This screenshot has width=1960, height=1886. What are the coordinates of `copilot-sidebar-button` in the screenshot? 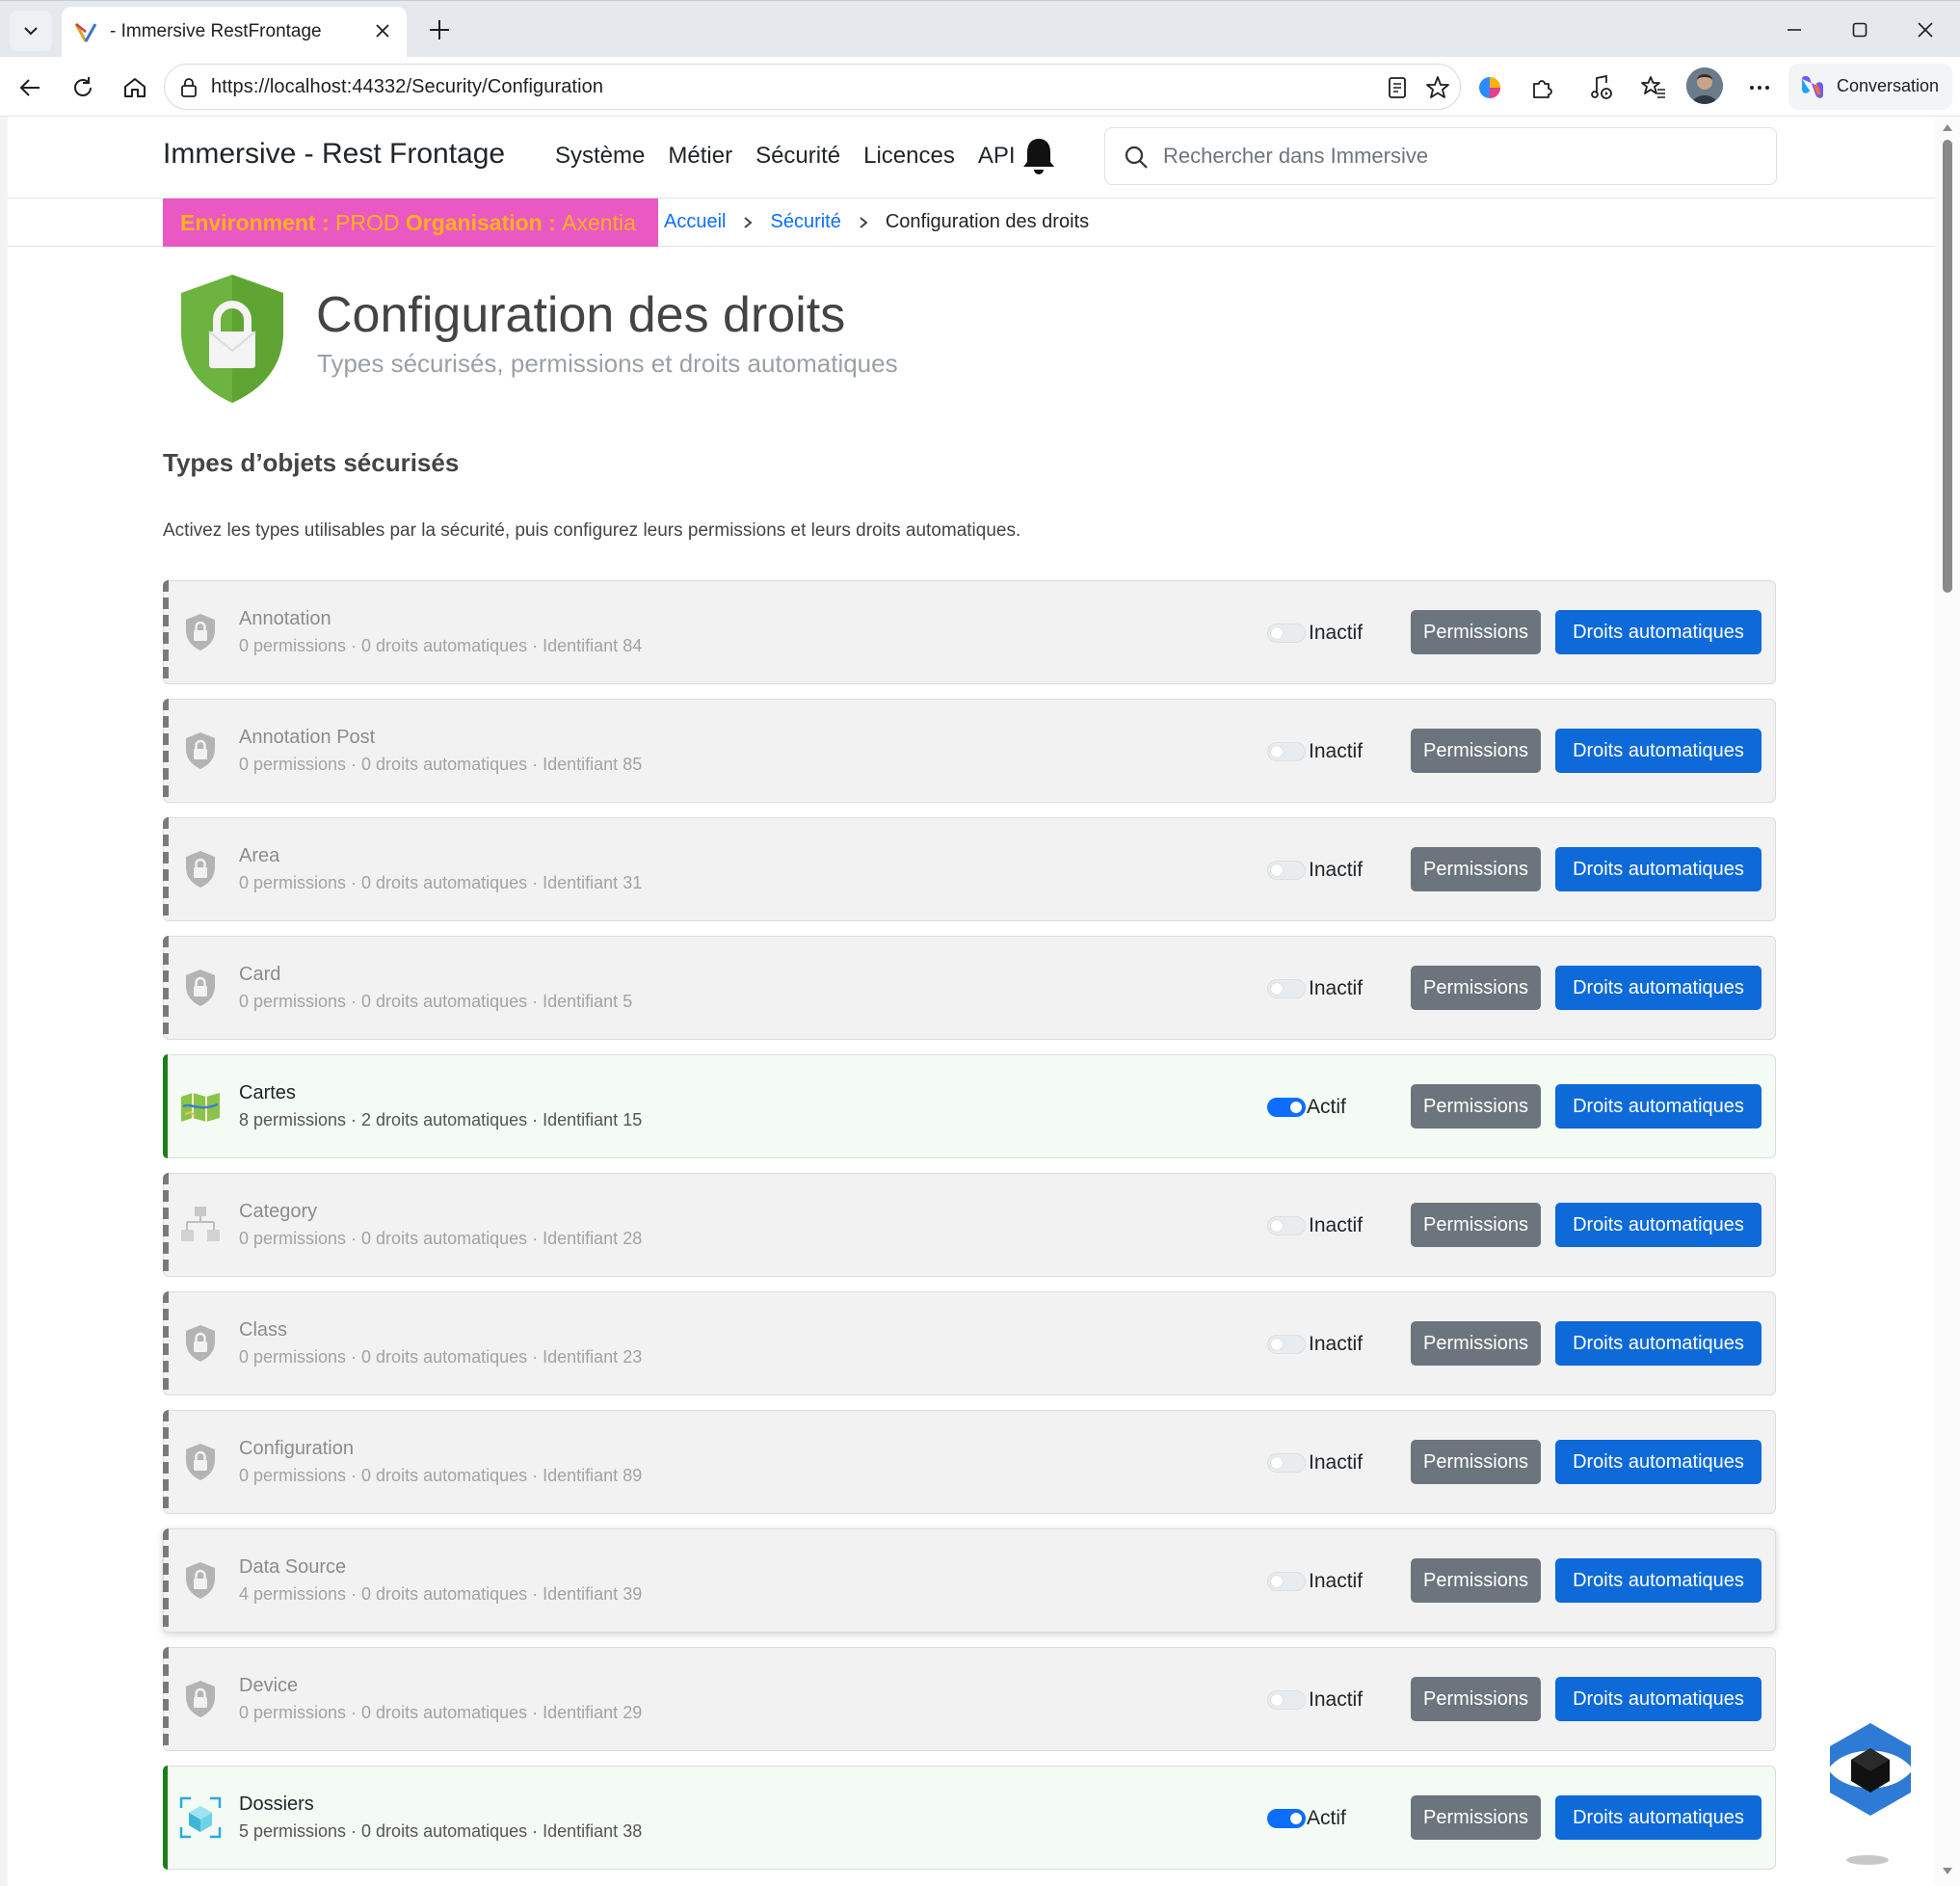 It's located at (1489, 88).